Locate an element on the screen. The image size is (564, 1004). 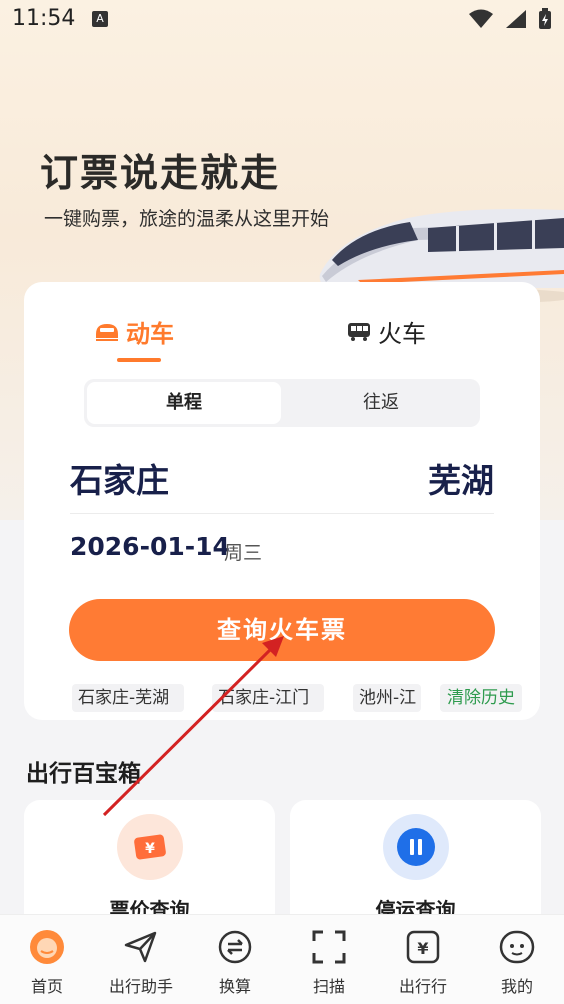
bottom-navigation: 首页 出行助手 换算 扫描 ¥ 出行行 我的 is located at coordinates (282, 959).